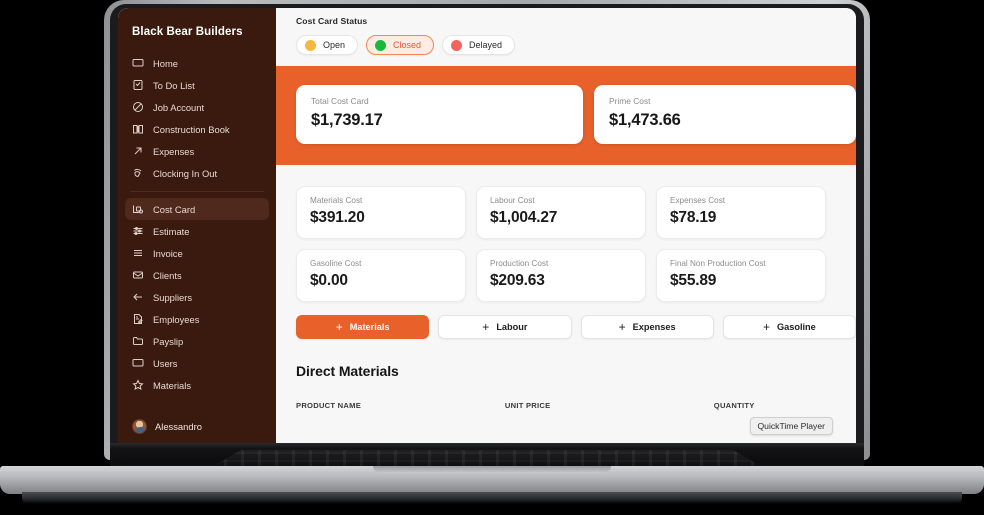 This screenshot has width=984, height=515. I want to click on button-label: Expenses, so click(654, 327).